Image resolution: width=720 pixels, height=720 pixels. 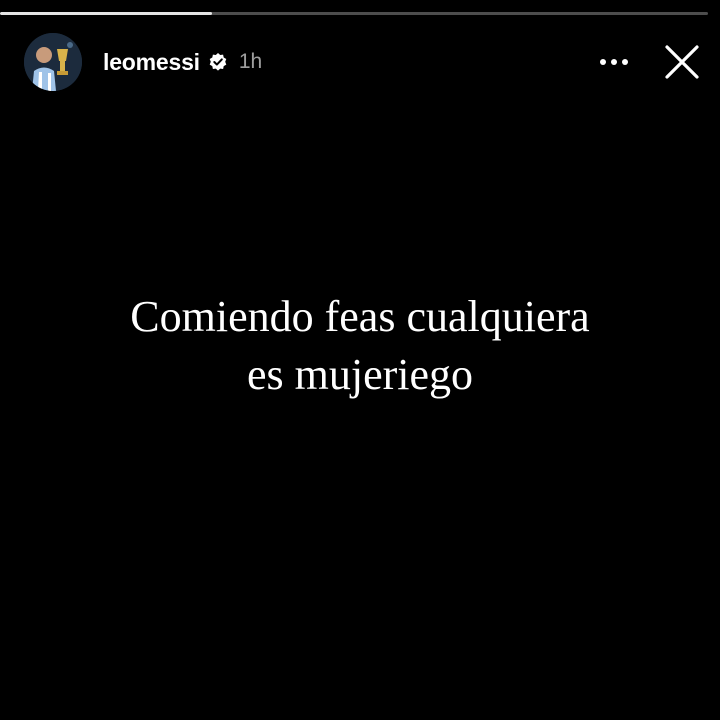 What do you see at coordinates (364, 62) in the screenshot?
I see `story-header: leomessi 1h` at bounding box center [364, 62].